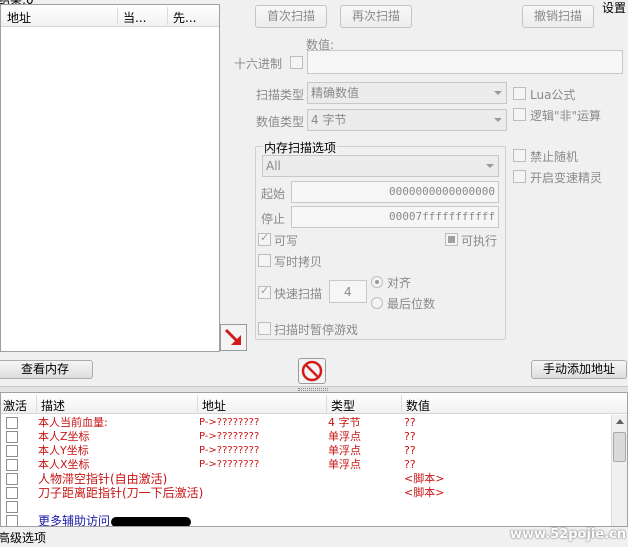 Image resolution: width=628 pixels, height=547 pixels. What do you see at coordinates (343, 405) in the screenshot?
I see `col-type: 类型` at bounding box center [343, 405].